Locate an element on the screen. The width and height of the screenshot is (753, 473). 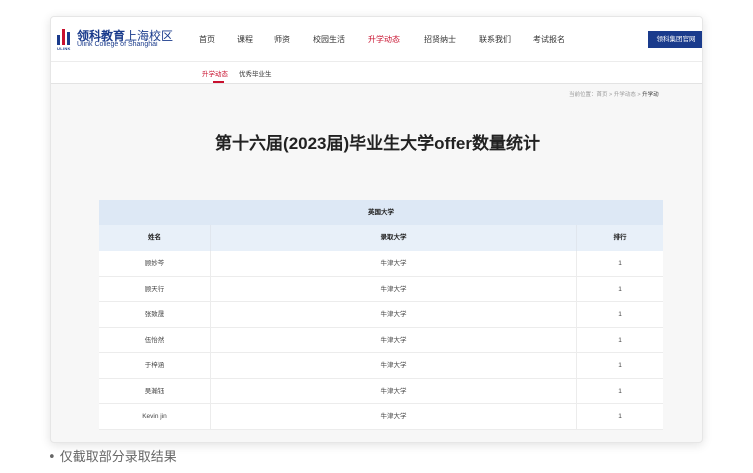
logo-mark-text: ULINK is located at coordinates (64, 48).